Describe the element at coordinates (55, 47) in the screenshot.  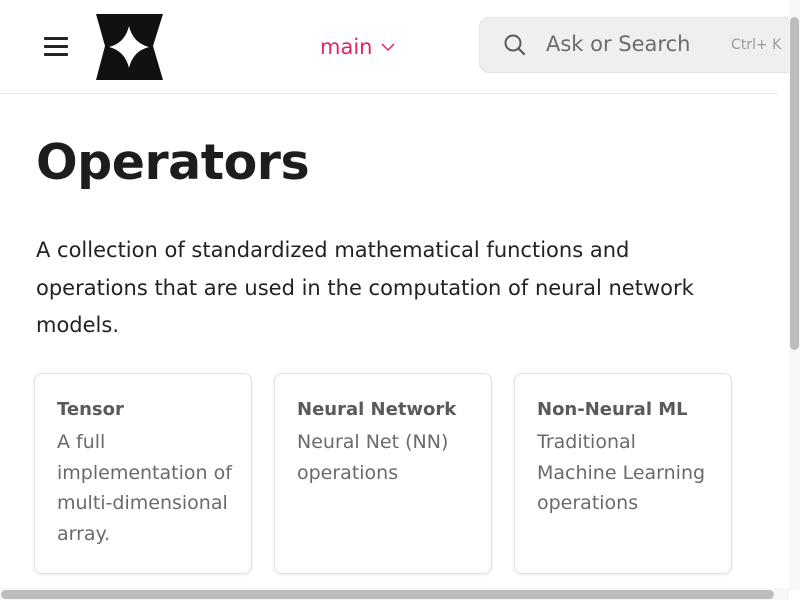
I see `hamburger-icon` at that location.